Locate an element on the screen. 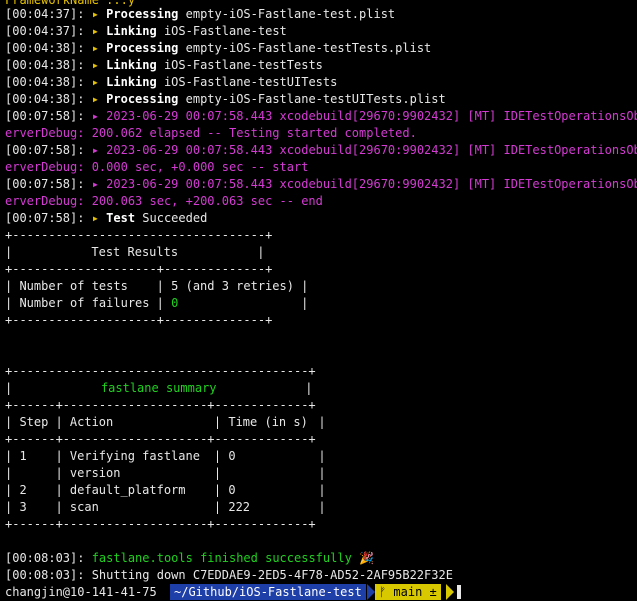 Image resolution: width=637 pixels, height=601 pixels. party-icon: 🎉 is located at coordinates (366, 558).